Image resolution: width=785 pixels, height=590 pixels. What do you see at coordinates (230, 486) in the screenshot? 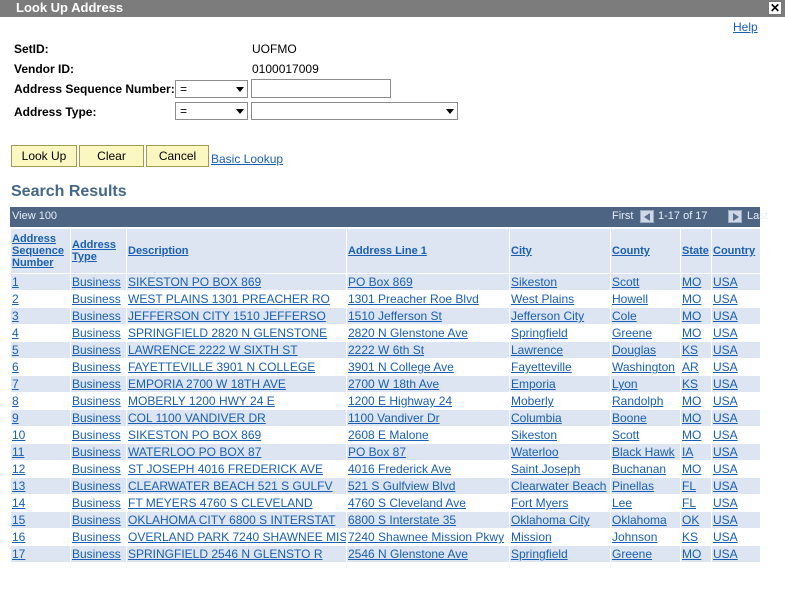
I see `description-link: CLEARWATER BEACH 521 S GULFV` at bounding box center [230, 486].